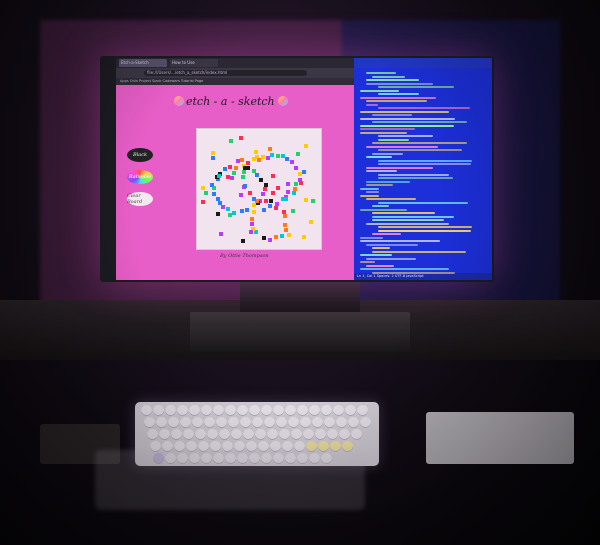 The width and height of the screenshot is (600, 545). What do you see at coordinates (140, 155) in the screenshot?
I see `black-button: Black` at bounding box center [140, 155].